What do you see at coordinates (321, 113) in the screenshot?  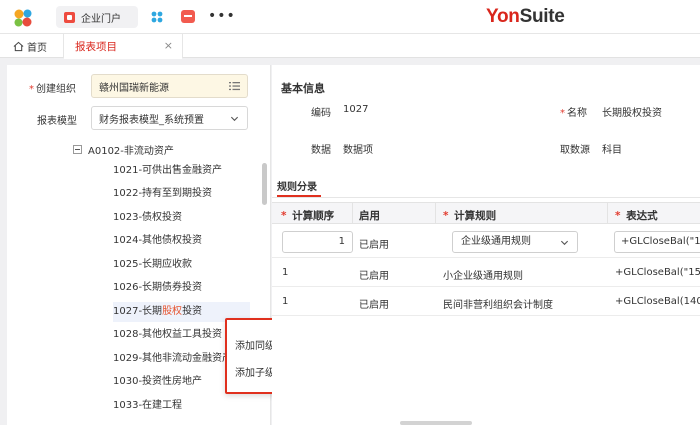 I see `code-label: 编码` at bounding box center [321, 113].